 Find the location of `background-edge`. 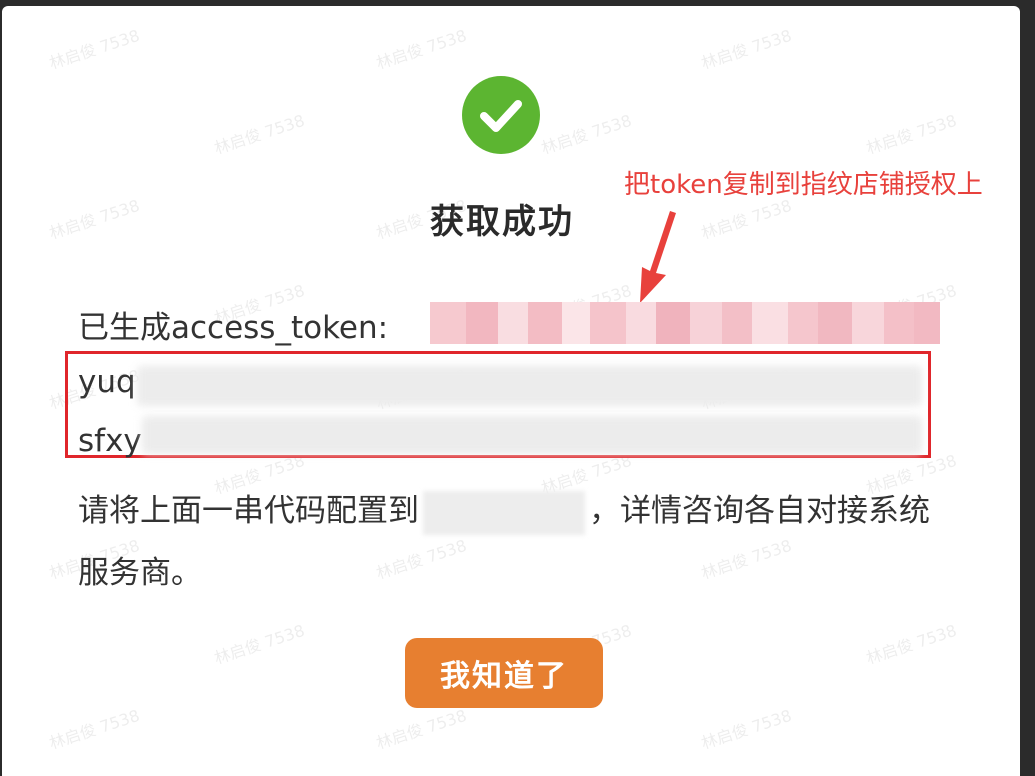

background-edge is located at coordinates (1027, 385).